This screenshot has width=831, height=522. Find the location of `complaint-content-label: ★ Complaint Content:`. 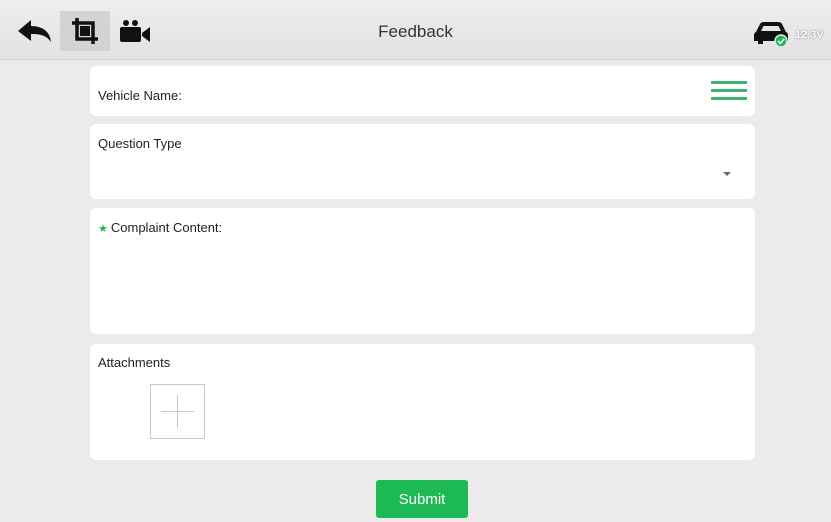

complaint-content-label: ★ Complaint Content: is located at coordinates (160, 227).